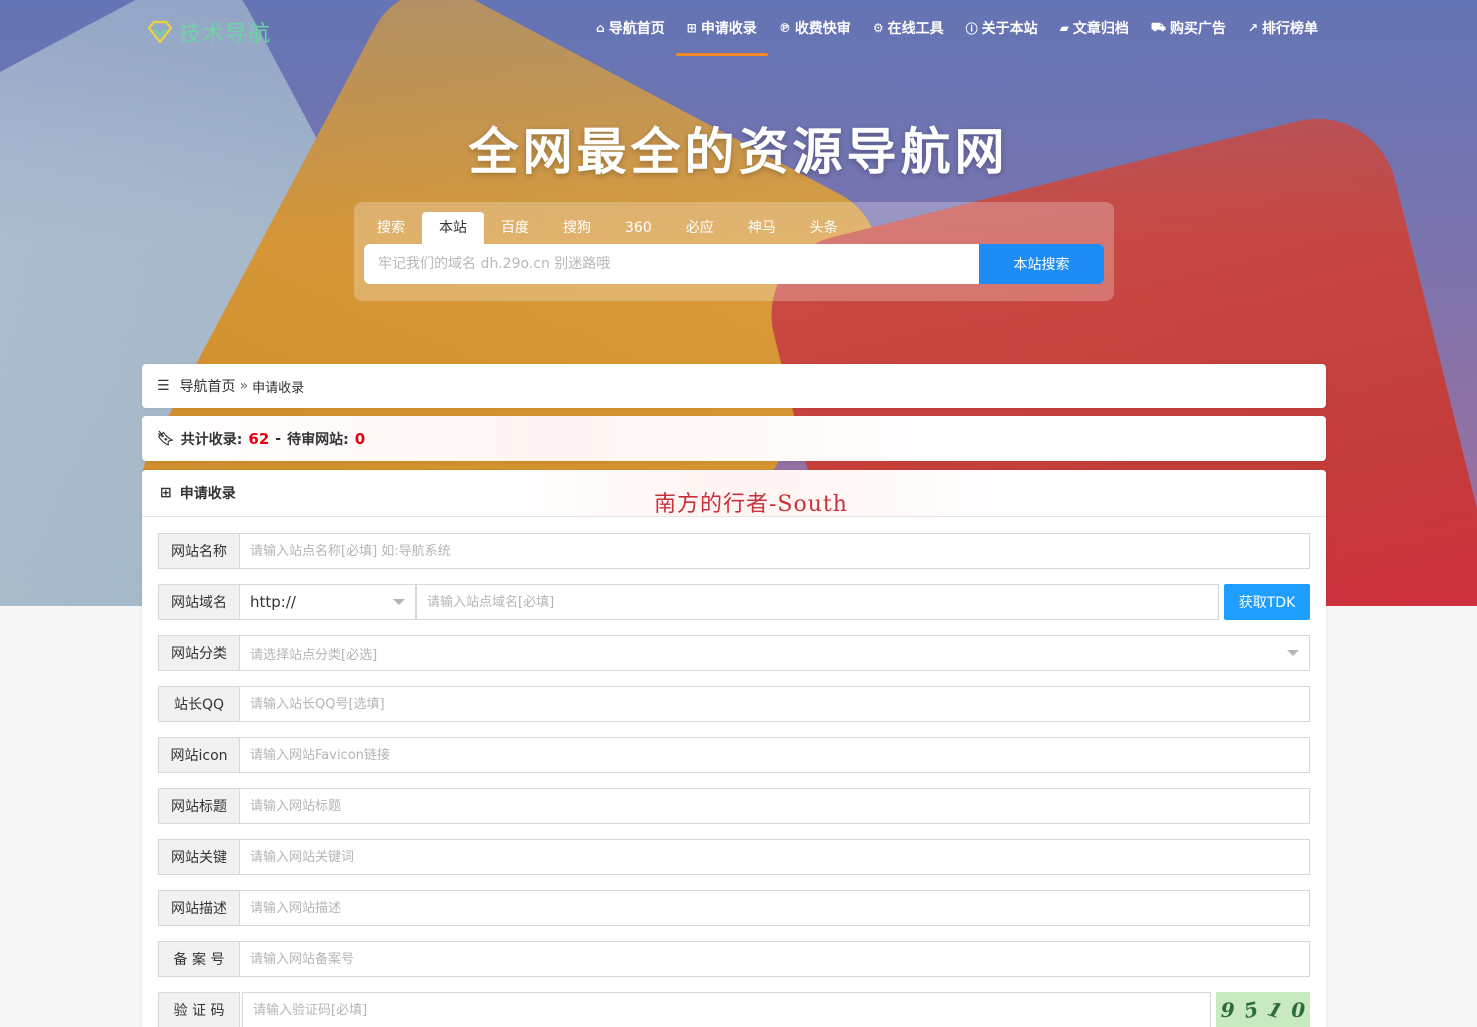 This screenshot has width=1477, height=1027. What do you see at coordinates (738, 152) in the screenshot?
I see `hero-headline: 全网最全的资源导航网` at bounding box center [738, 152].